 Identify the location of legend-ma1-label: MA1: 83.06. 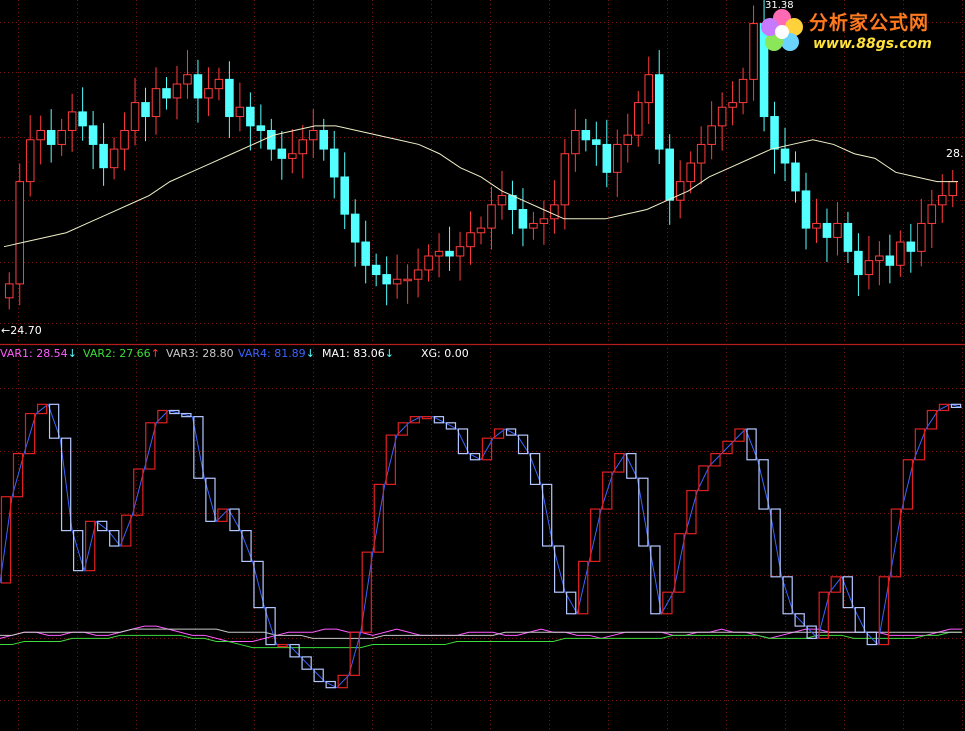
(353, 353).